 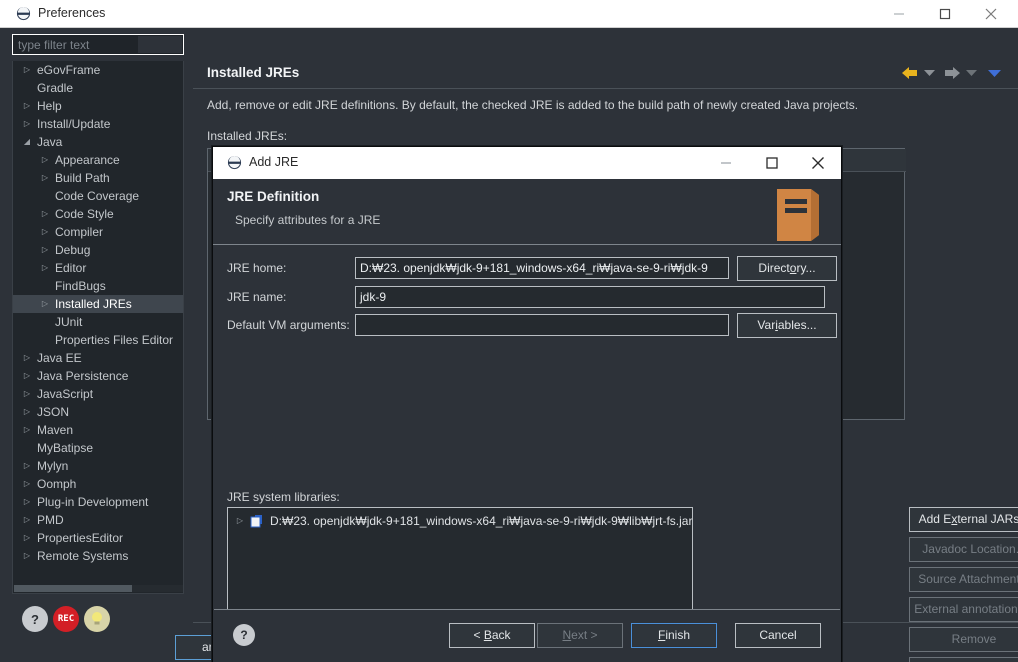 I want to click on sidebar-item-pmd: ▷ PMD, so click(x=98, y=520).